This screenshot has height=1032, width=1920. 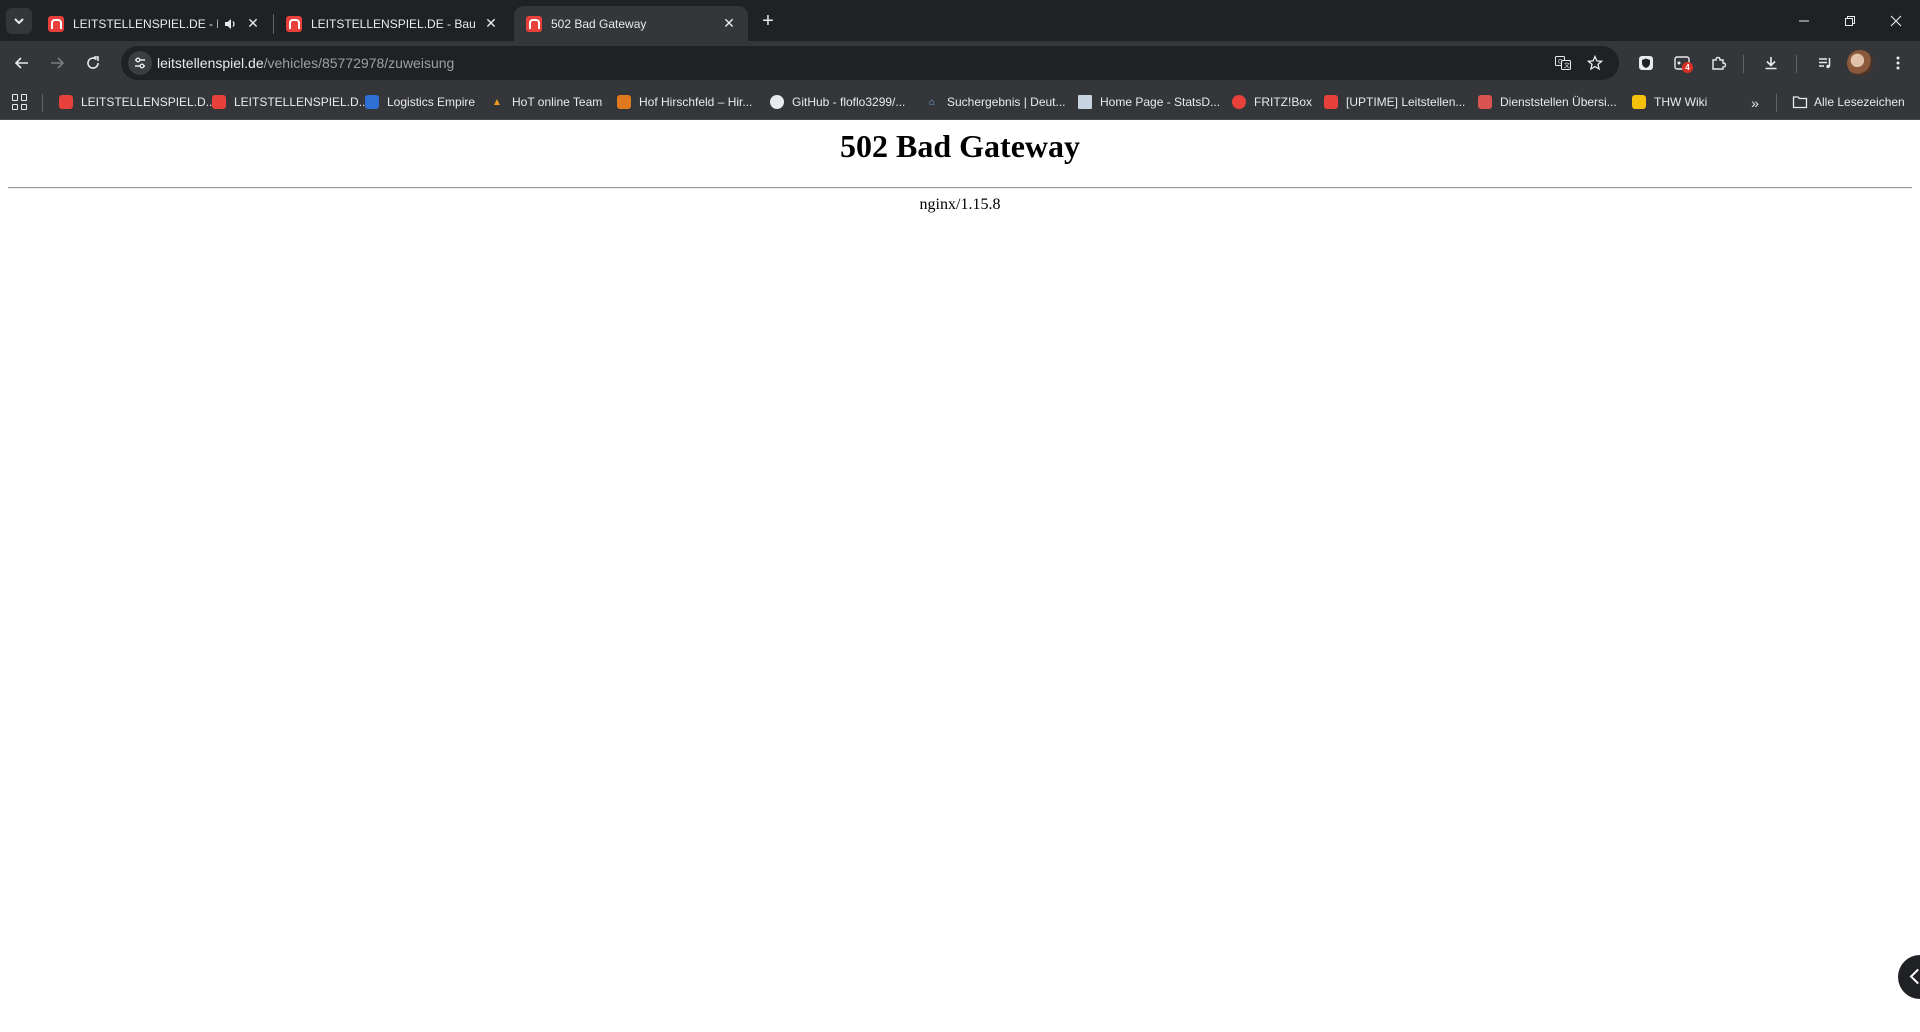 I want to click on menu-button, so click(x=1898, y=63).